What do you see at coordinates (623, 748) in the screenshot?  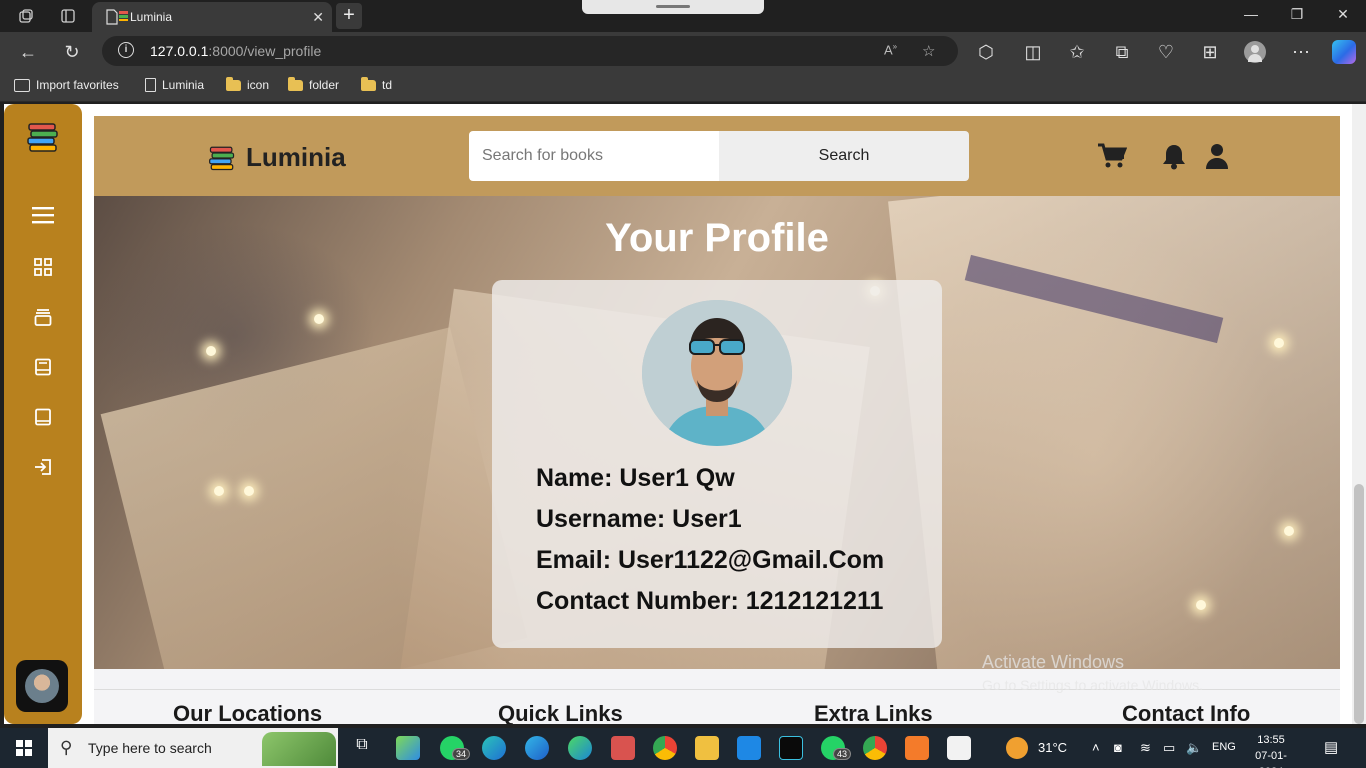 I see `snipping-tool-icon` at bounding box center [623, 748].